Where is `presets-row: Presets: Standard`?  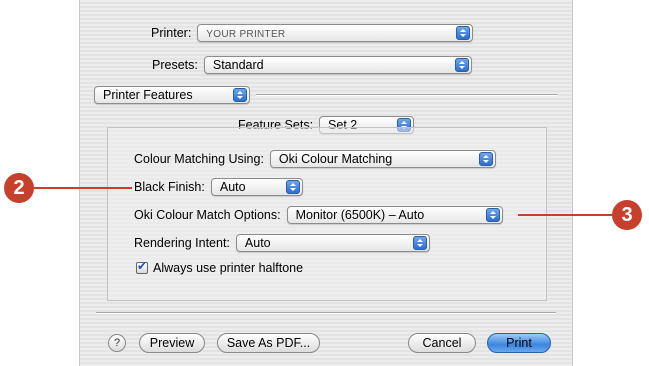
presets-row: Presets: Standard is located at coordinates (312, 65).